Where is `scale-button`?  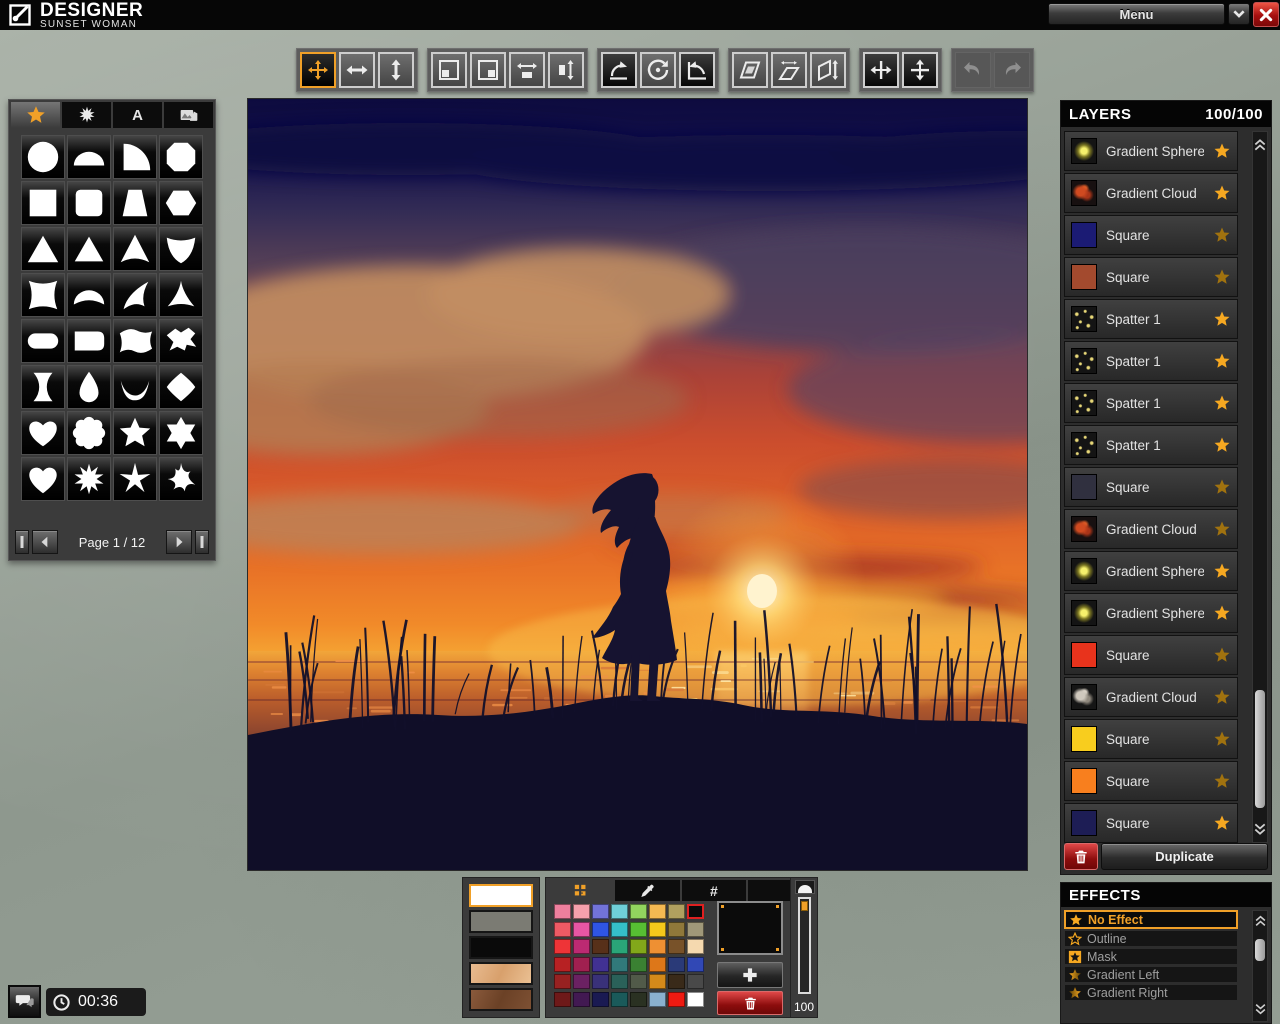 scale-button is located at coordinates (449, 70).